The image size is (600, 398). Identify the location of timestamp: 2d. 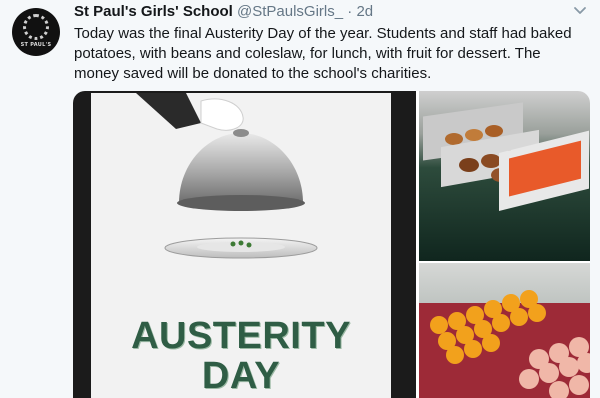
(364, 11).